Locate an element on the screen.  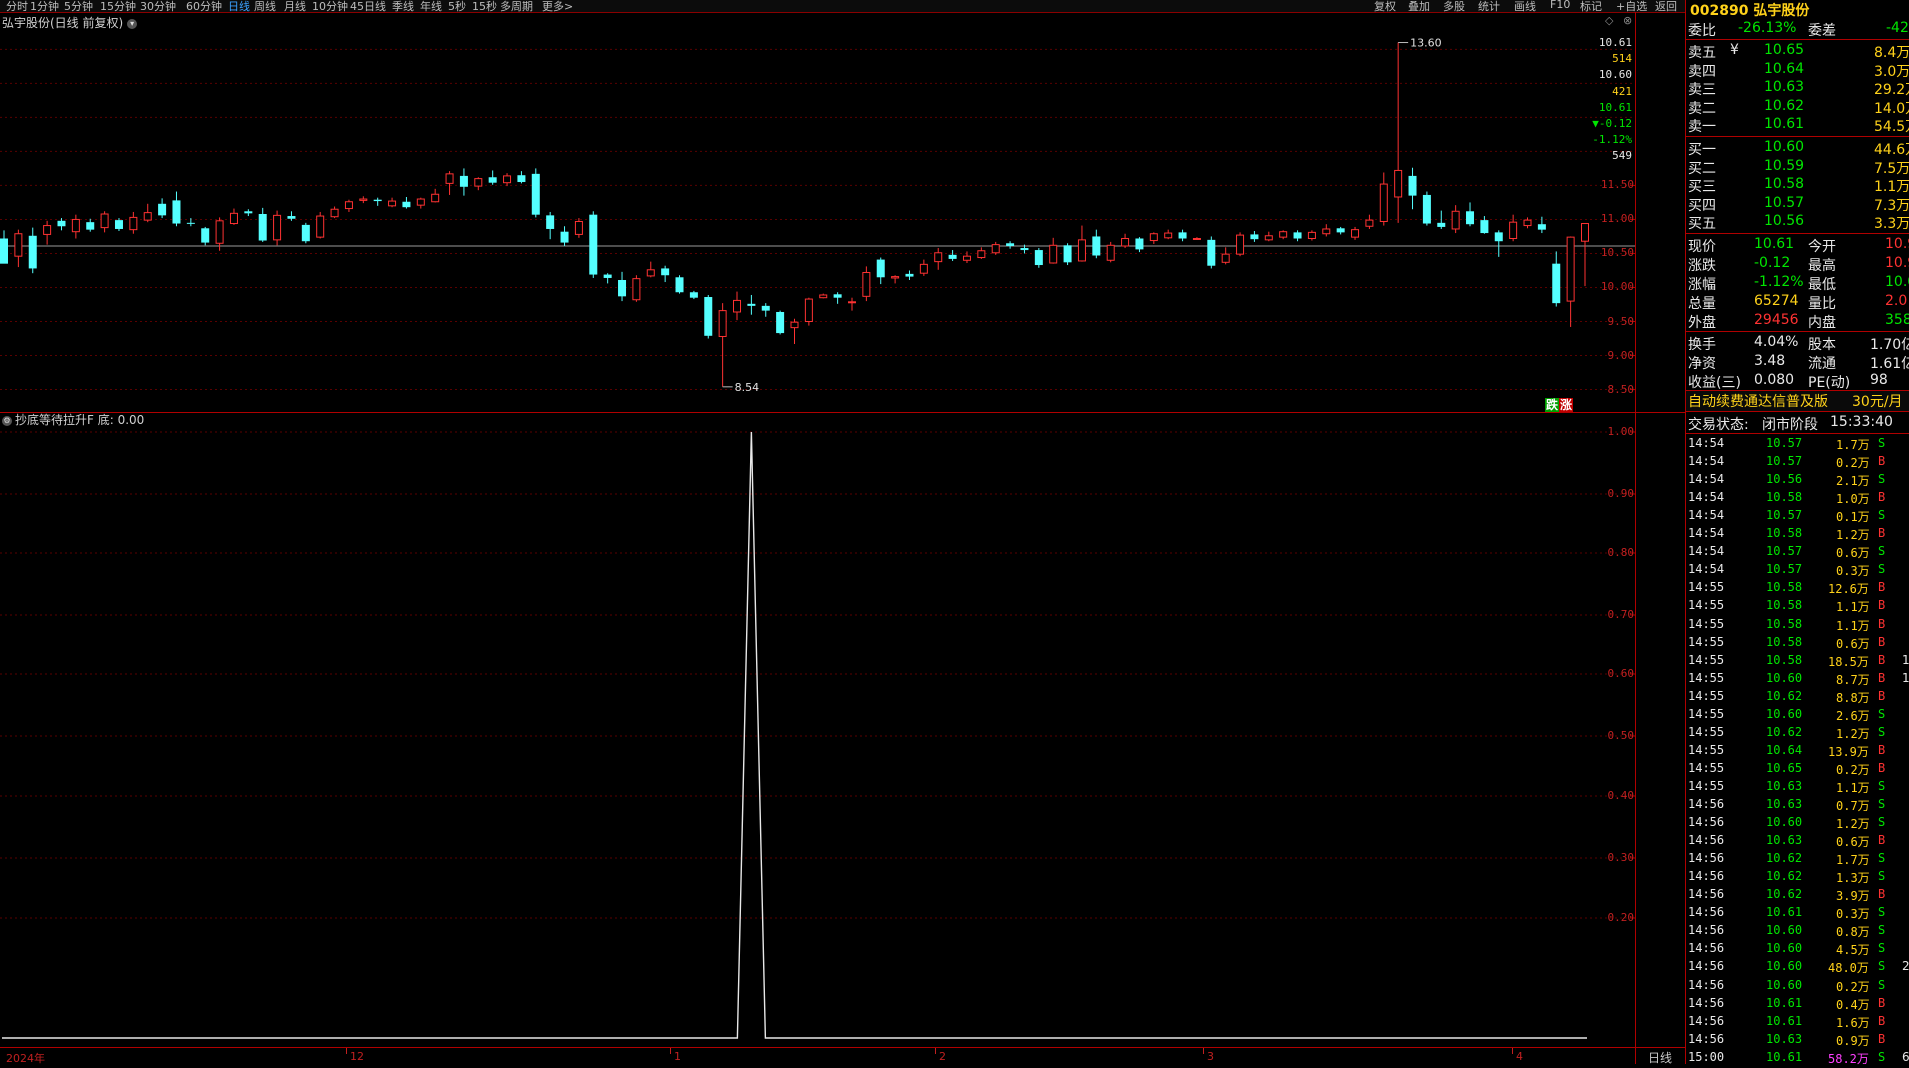
ad-banner: 自动续费通达信普及版 30元/月 is located at coordinates (1797, 401).